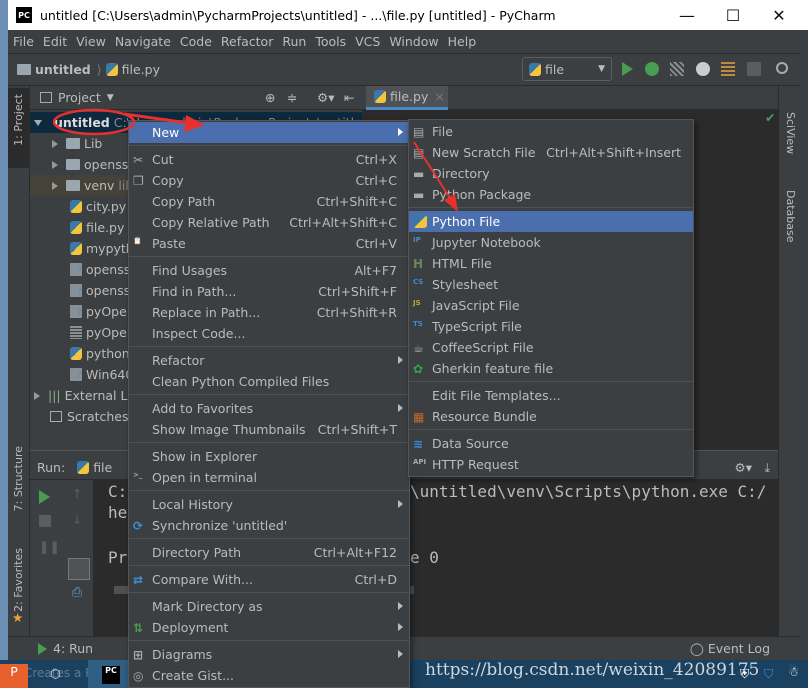 This screenshot has width=808, height=688. Describe the element at coordinates (432, 170) in the screenshot. I see `annotation-arrow-line` at that location.